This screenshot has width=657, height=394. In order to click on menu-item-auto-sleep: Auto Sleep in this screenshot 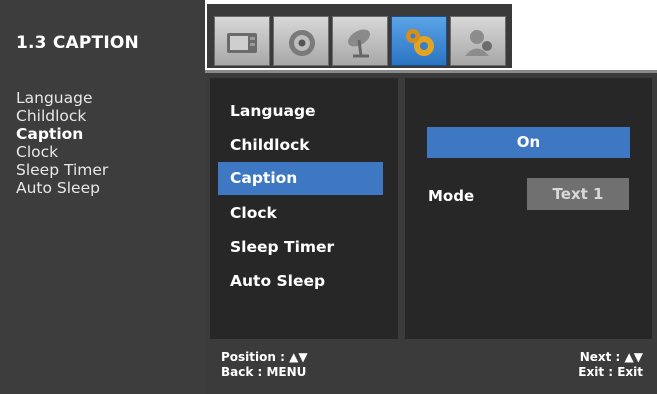, I will do `click(300, 288)`.